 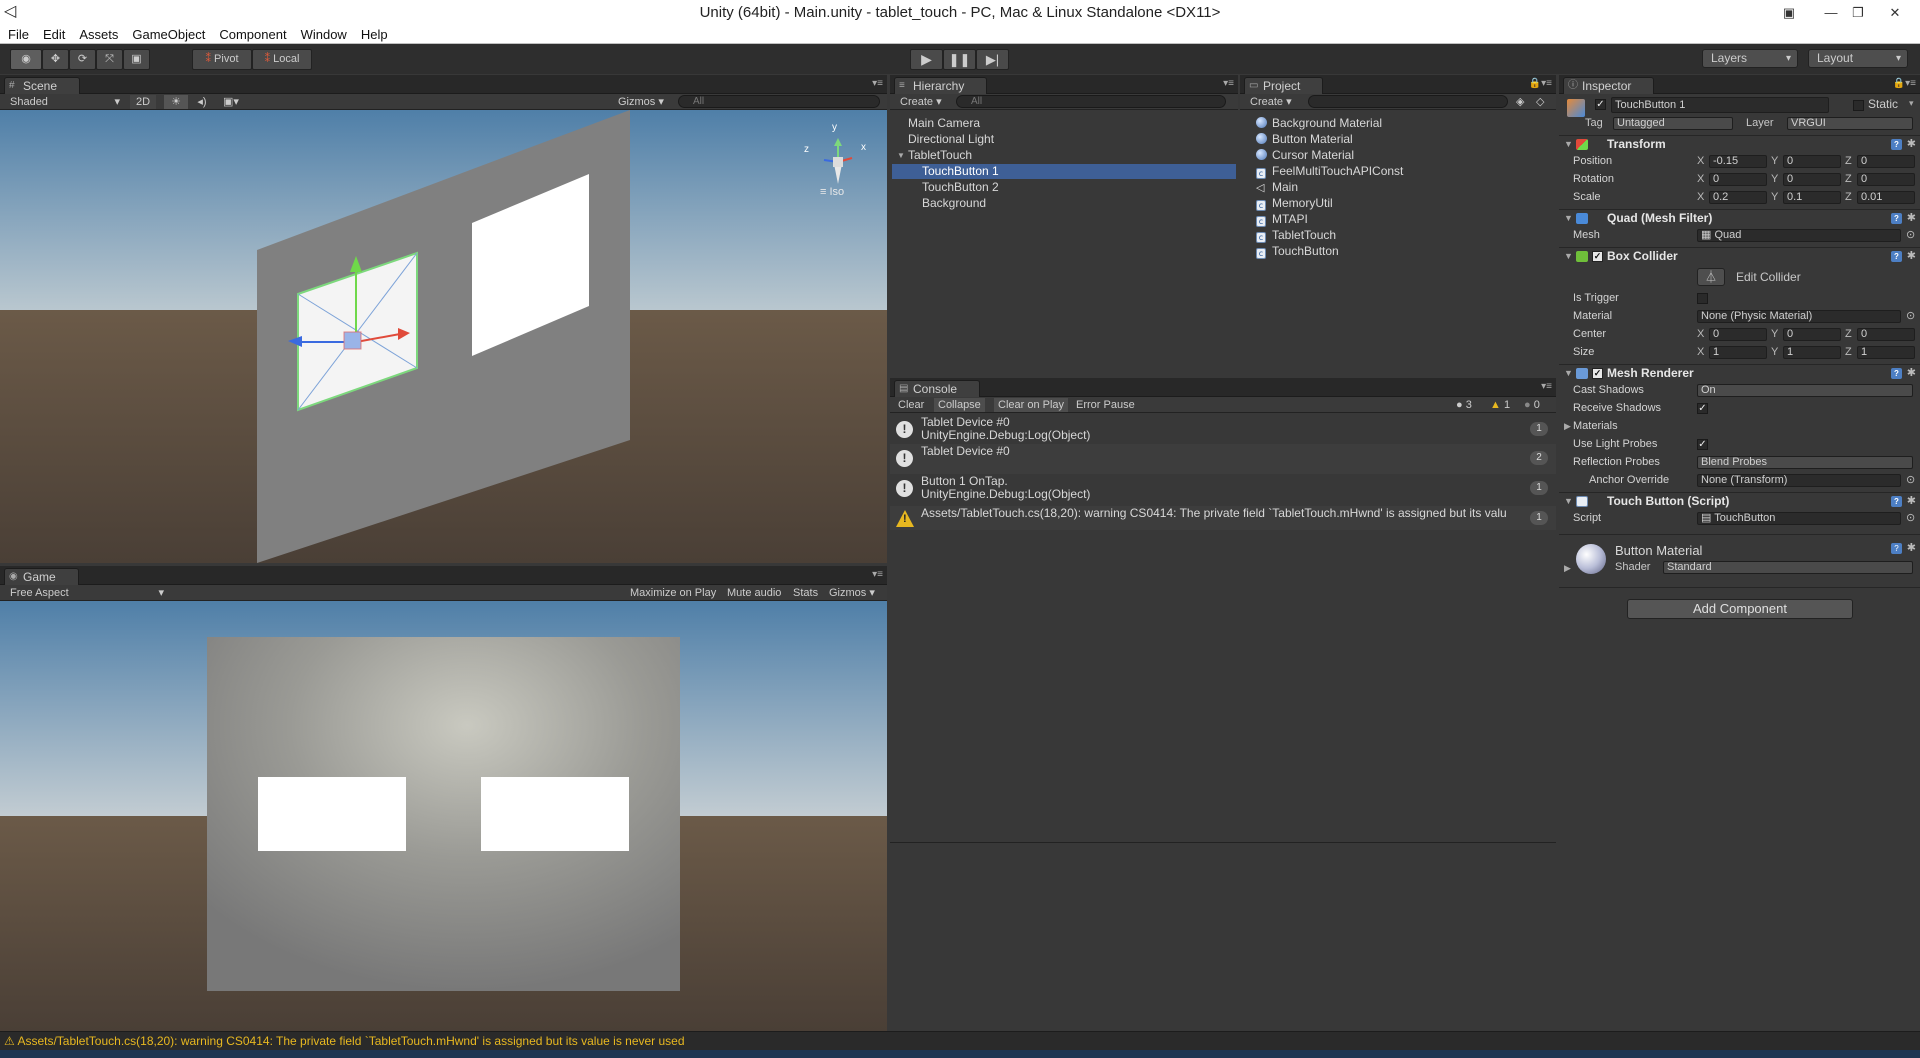 I want to click on mesh-renderer-enabled-checkbox: ✓, so click(x=1597, y=373).